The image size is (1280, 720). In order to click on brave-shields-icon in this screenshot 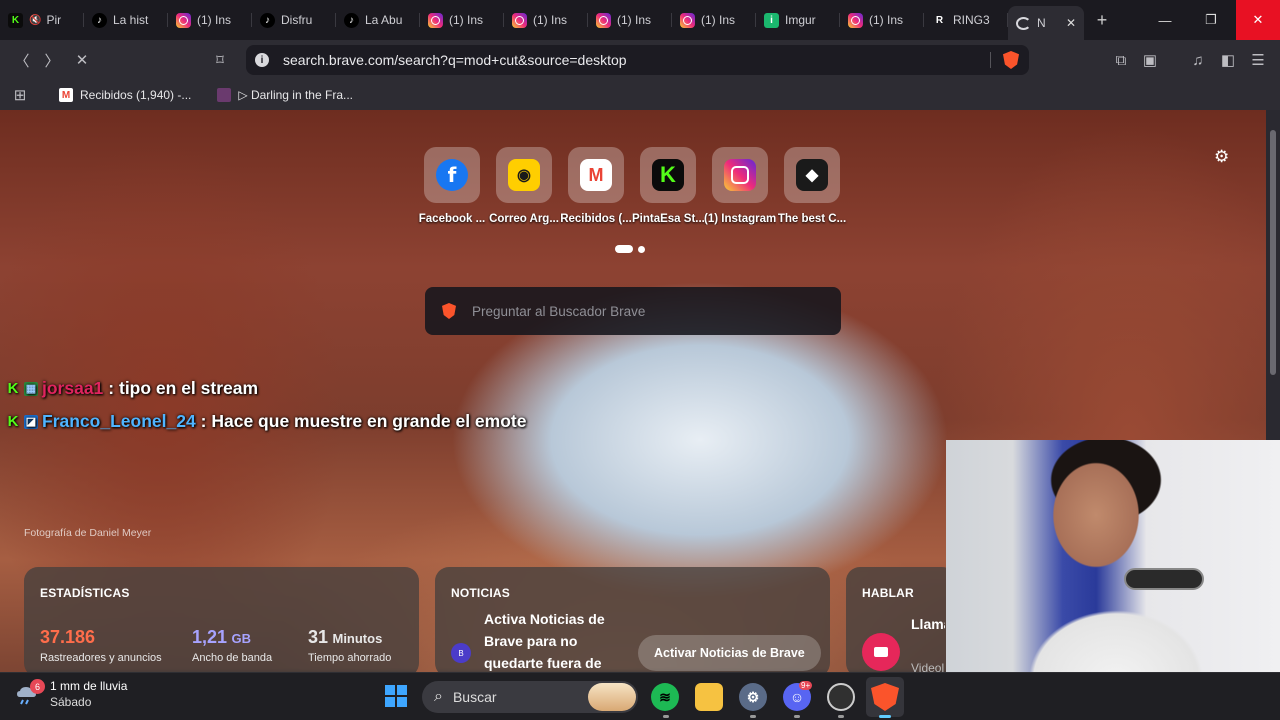, I will do `click(1011, 60)`.